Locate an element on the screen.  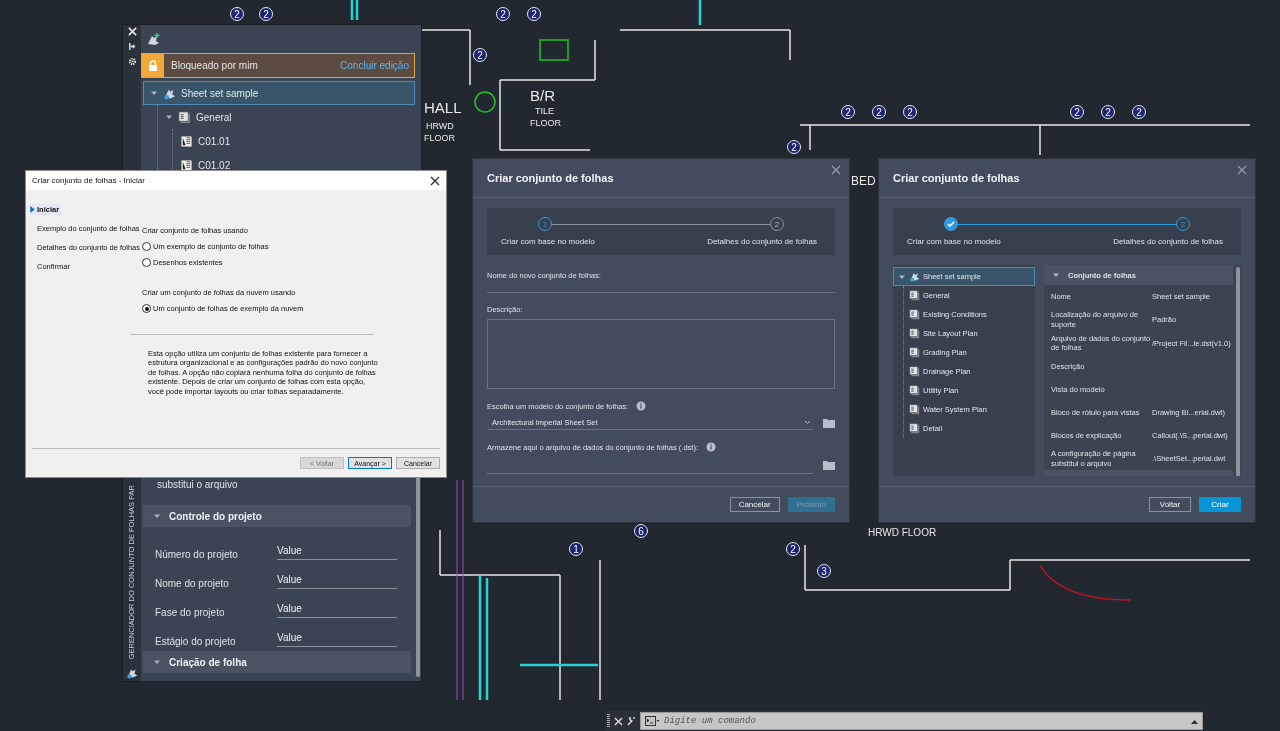
room-label: BED is located at coordinates (863, 181).